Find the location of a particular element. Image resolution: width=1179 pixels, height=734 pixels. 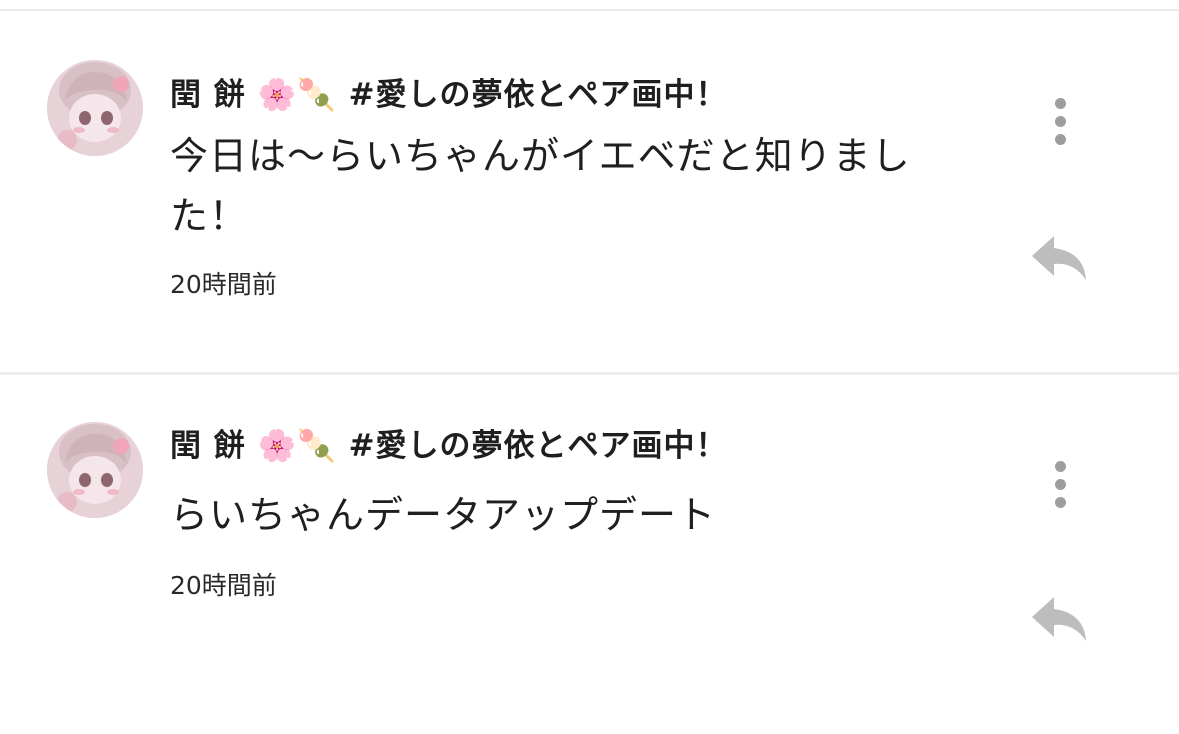

comment-text: 今日は〜らいちゃんがイエベだと知りました！ is located at coordinates (540, 186).